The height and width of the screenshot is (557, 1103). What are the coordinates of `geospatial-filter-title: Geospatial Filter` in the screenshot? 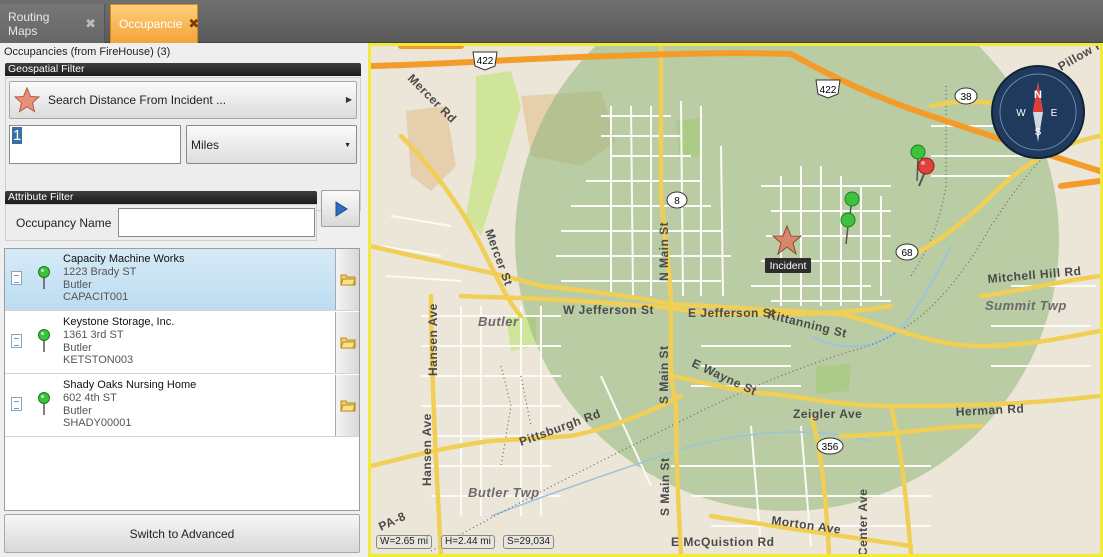 It's located at (183, 69).